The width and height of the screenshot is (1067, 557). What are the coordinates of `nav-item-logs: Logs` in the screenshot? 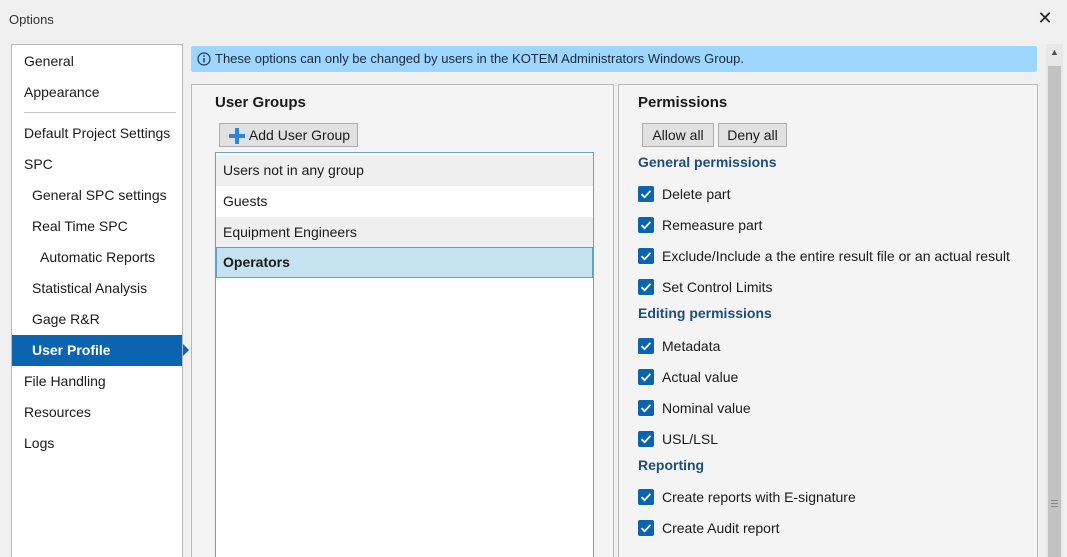 It's located at (97, 443).